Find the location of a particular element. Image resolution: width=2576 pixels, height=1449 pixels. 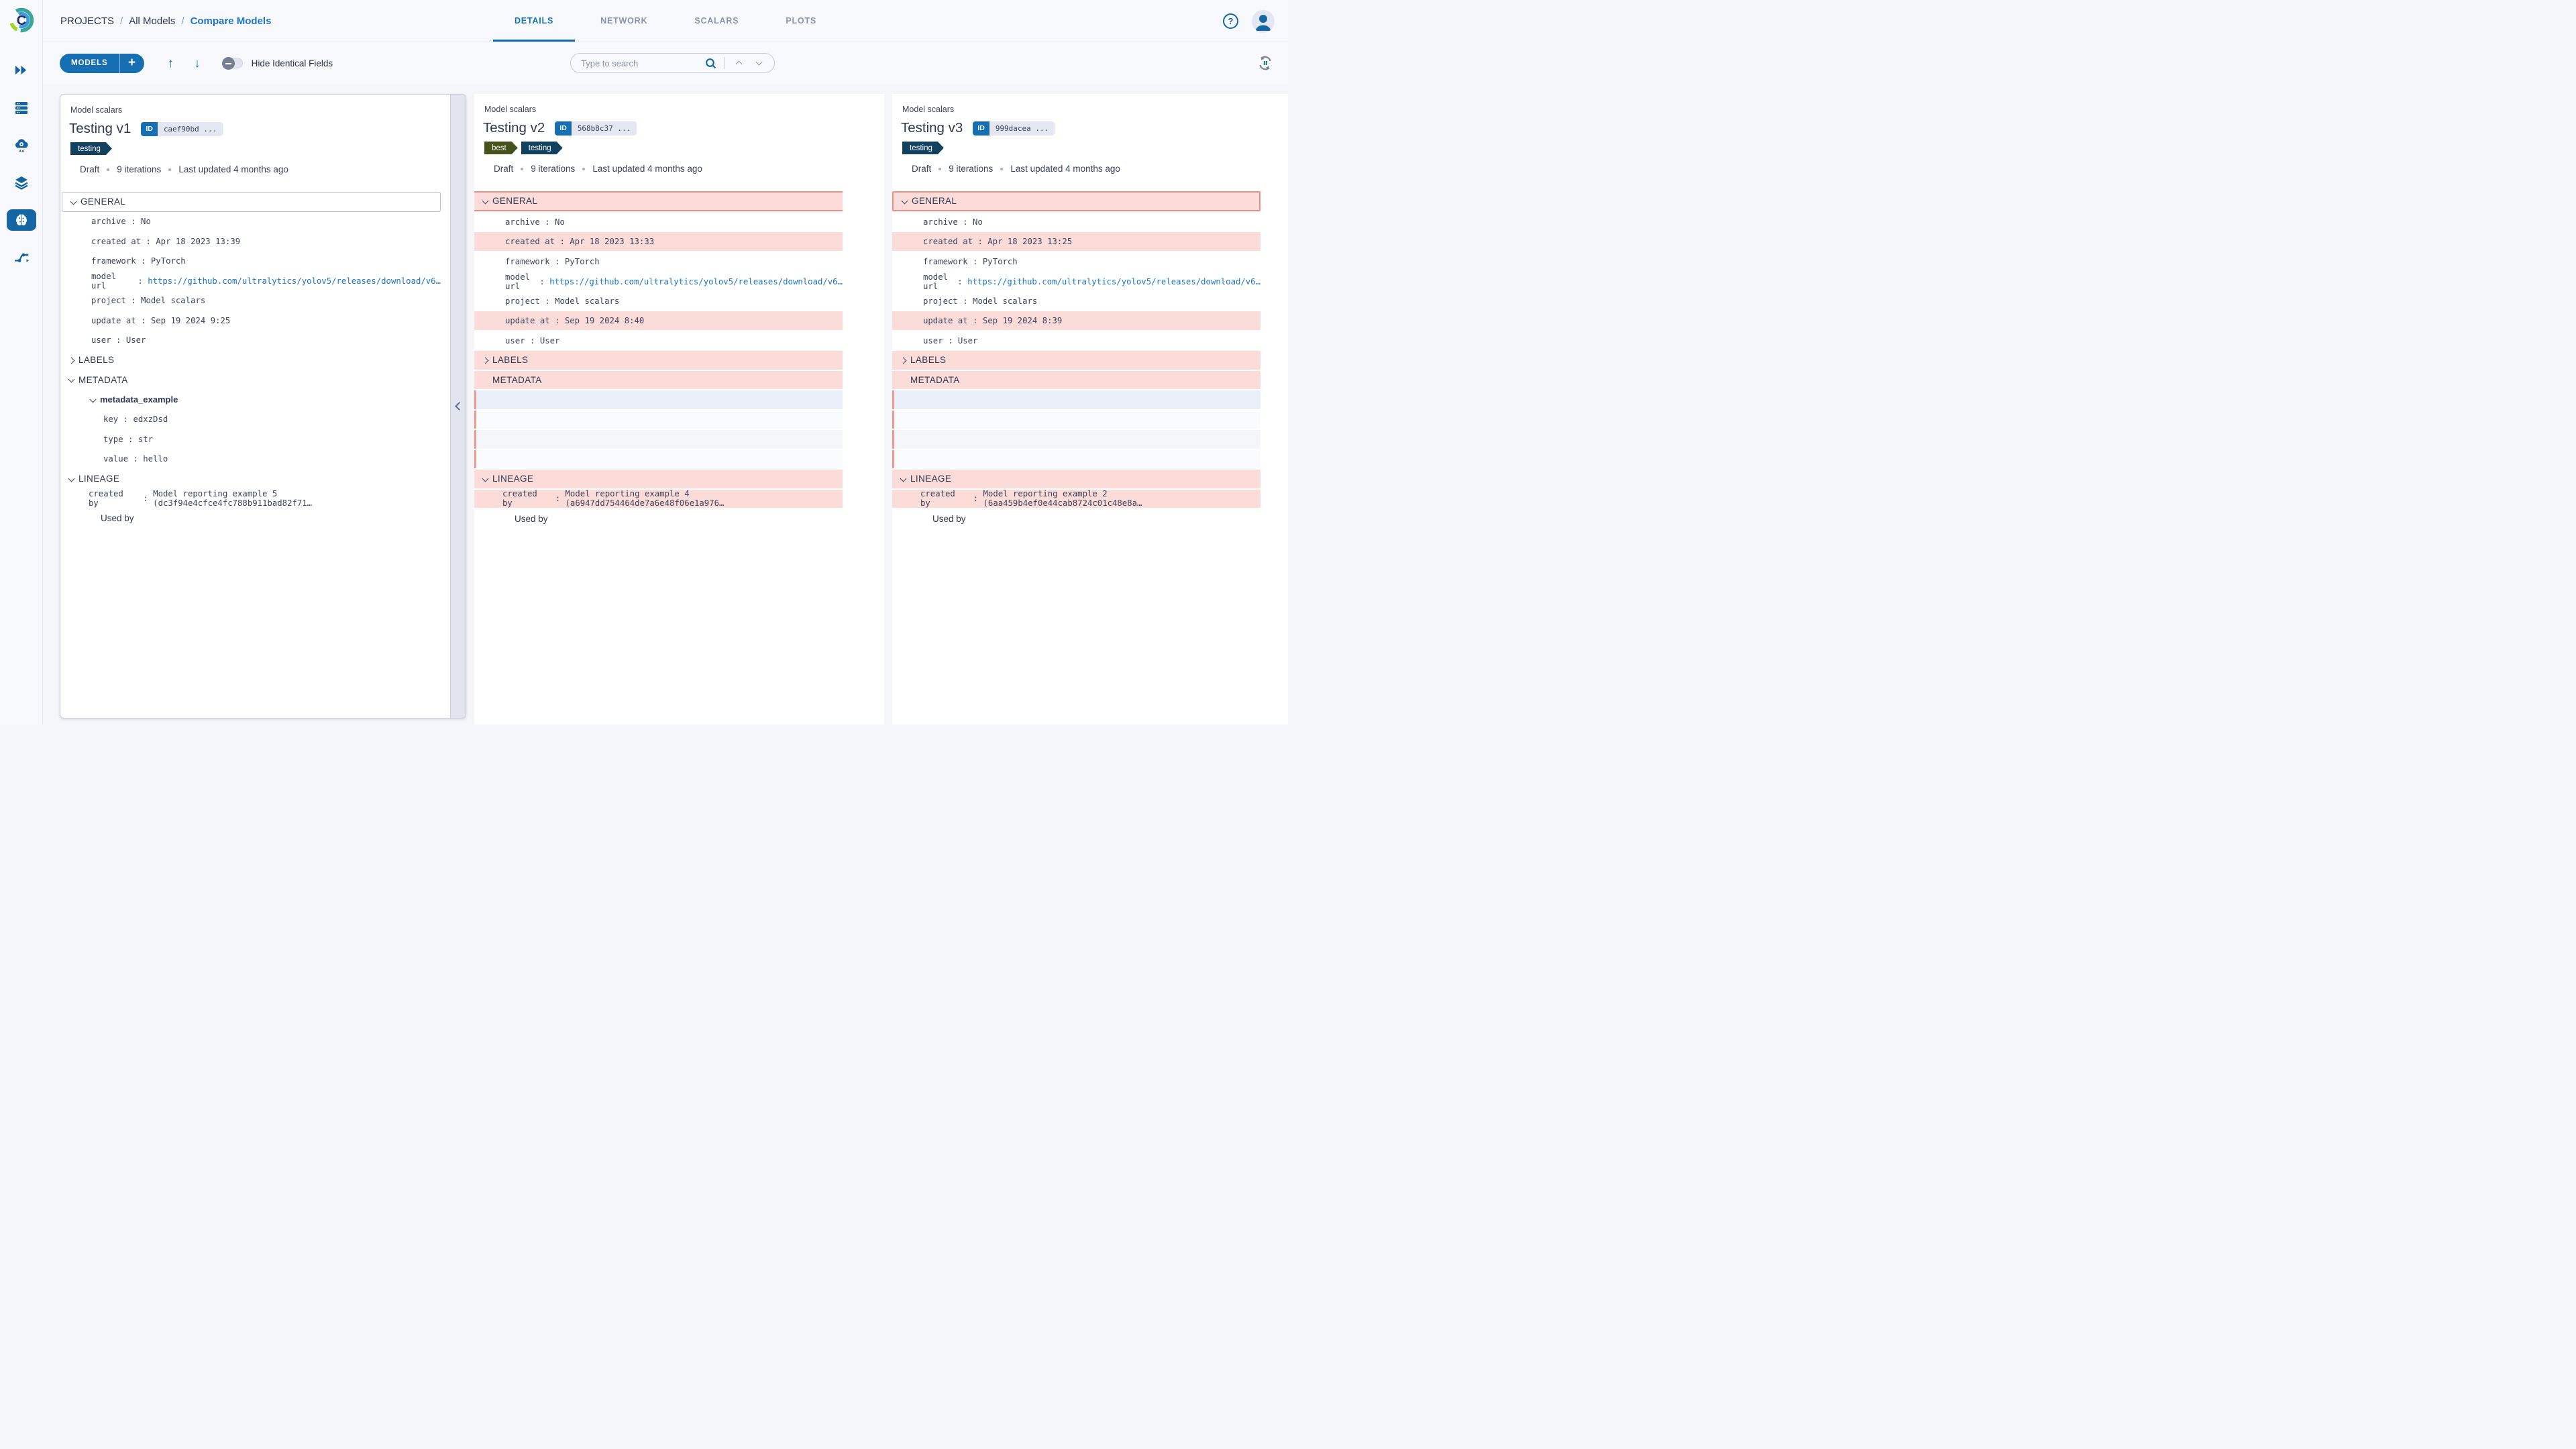

section-label: LABELS is located at coordinates (928, 360).